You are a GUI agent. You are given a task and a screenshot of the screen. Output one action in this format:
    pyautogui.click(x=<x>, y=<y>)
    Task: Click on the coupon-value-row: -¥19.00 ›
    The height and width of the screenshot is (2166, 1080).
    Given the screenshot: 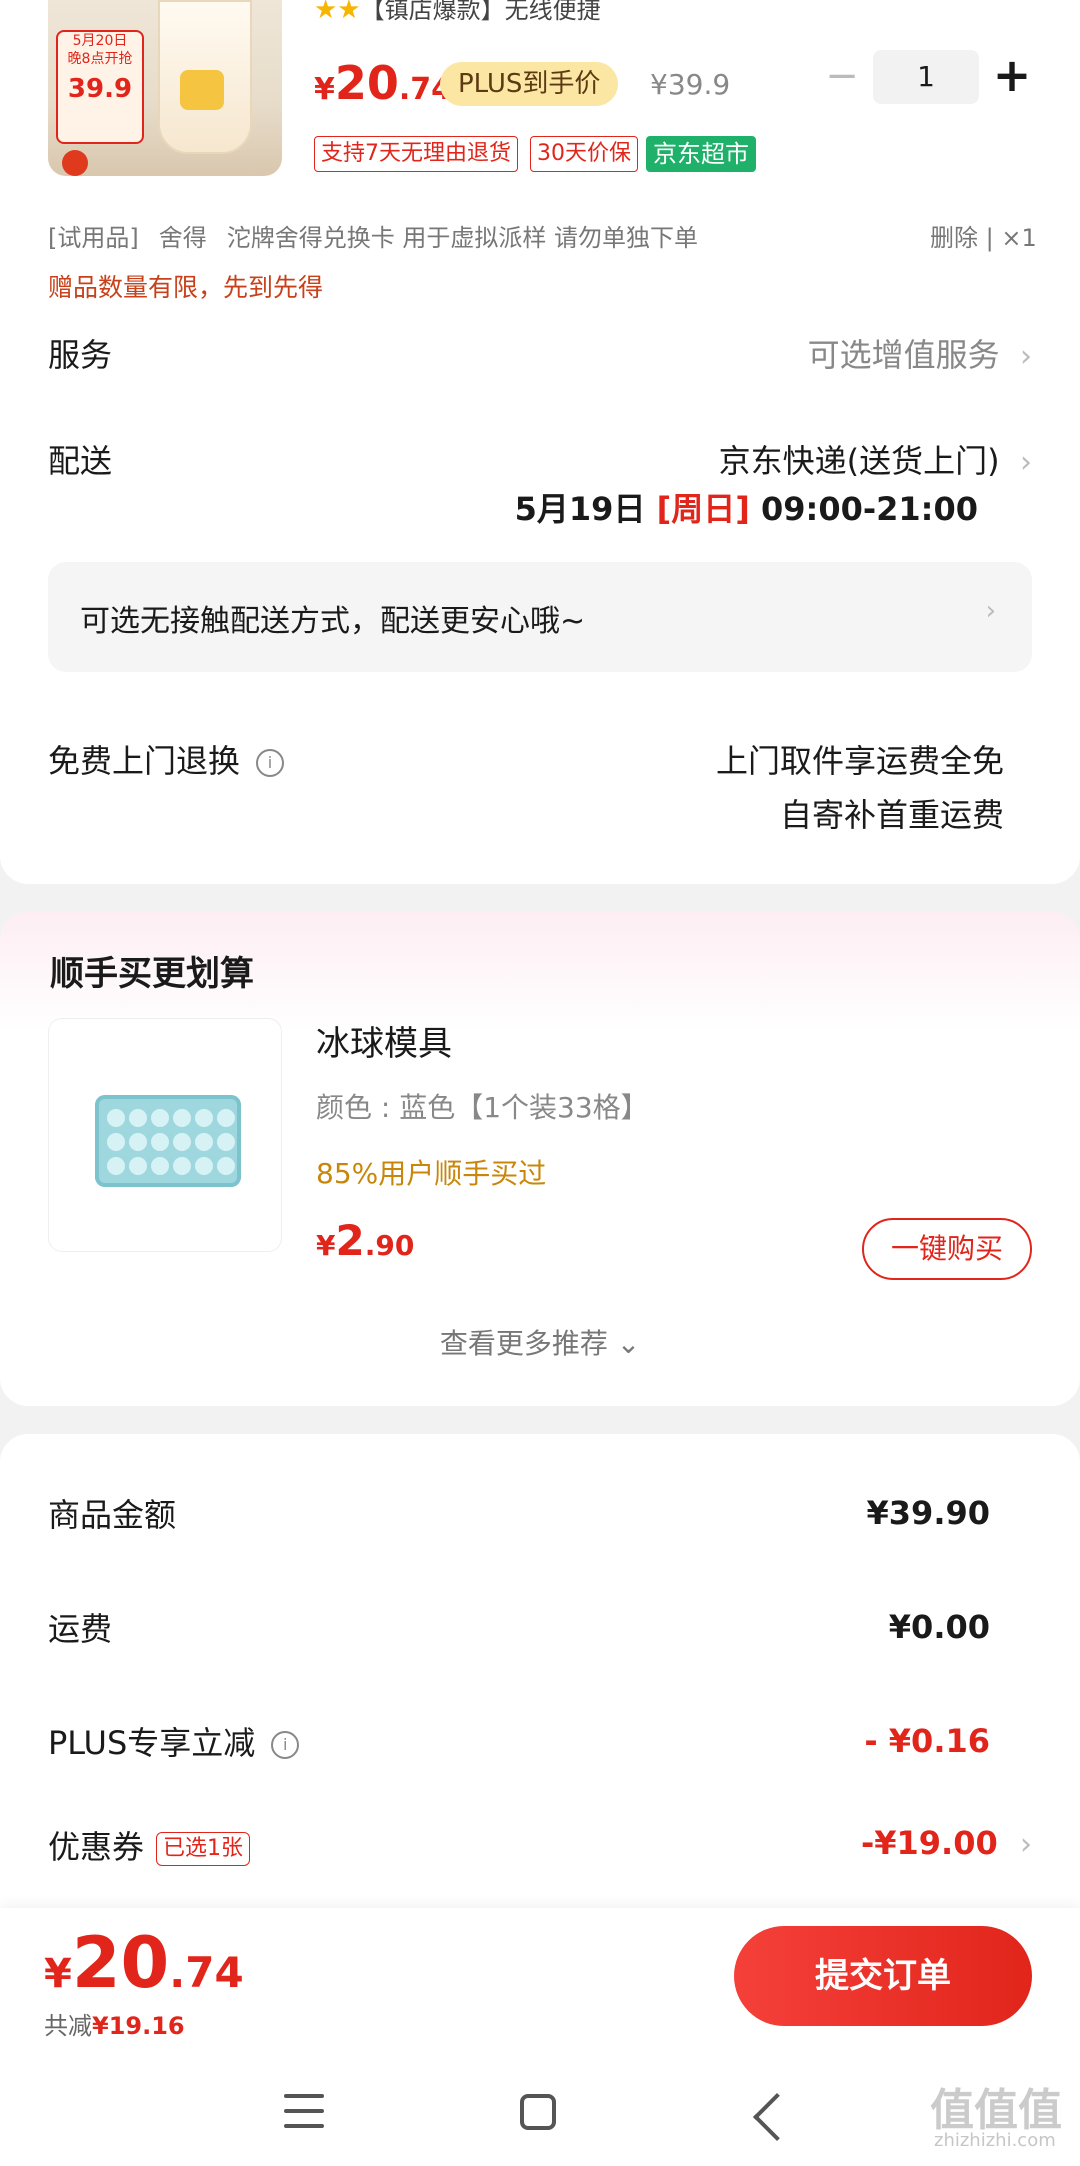 What is the action you would take?
    pyautogui.click(x=946, y=1843)
    